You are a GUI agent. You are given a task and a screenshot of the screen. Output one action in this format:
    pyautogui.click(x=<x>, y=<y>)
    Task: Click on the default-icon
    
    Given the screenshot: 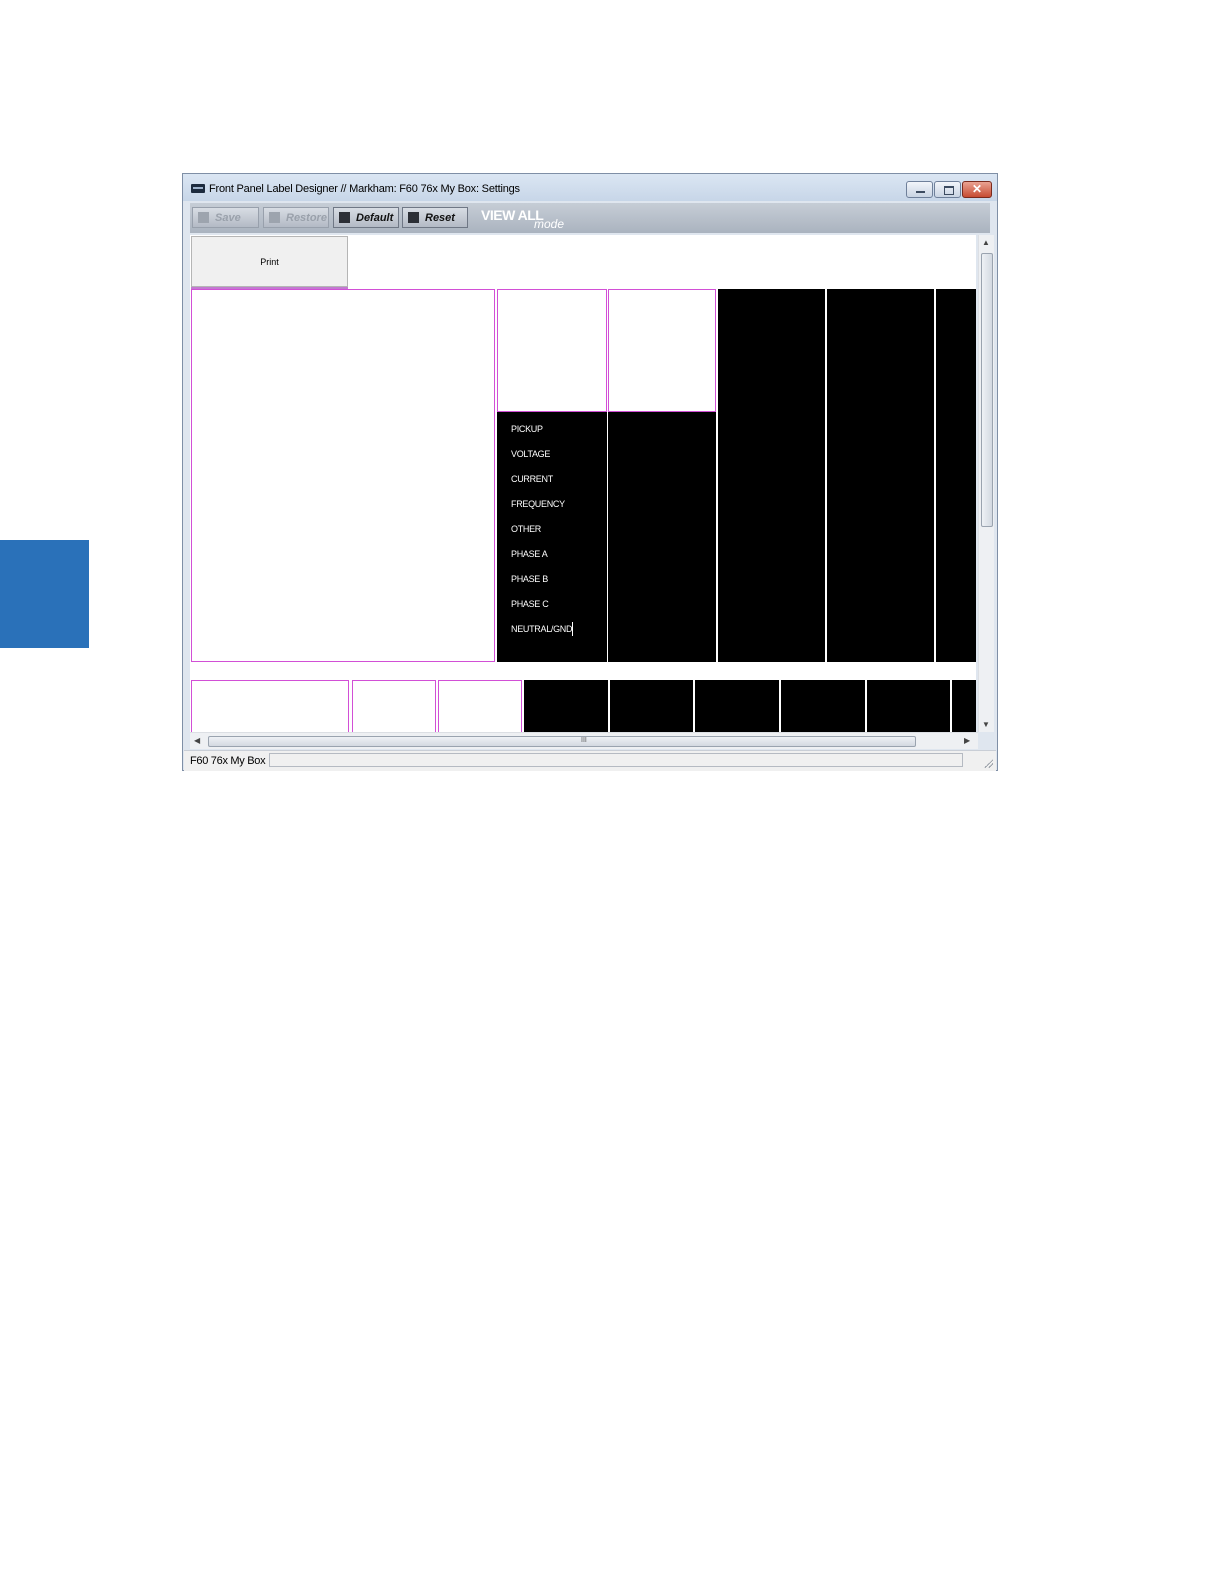 What is the action you would take?
    pyautogui.click(x=344, y=217)
    